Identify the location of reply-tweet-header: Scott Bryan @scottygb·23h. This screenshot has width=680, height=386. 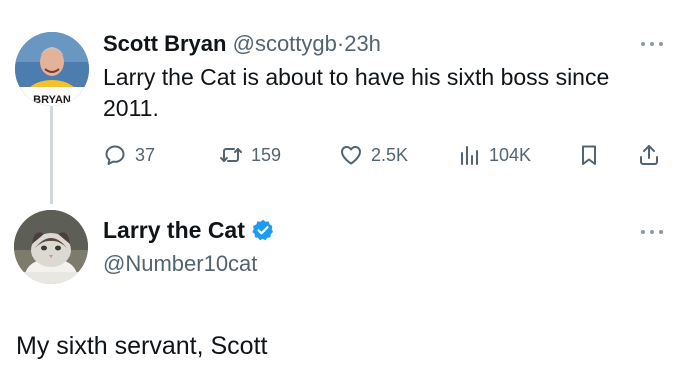
(242, 44).